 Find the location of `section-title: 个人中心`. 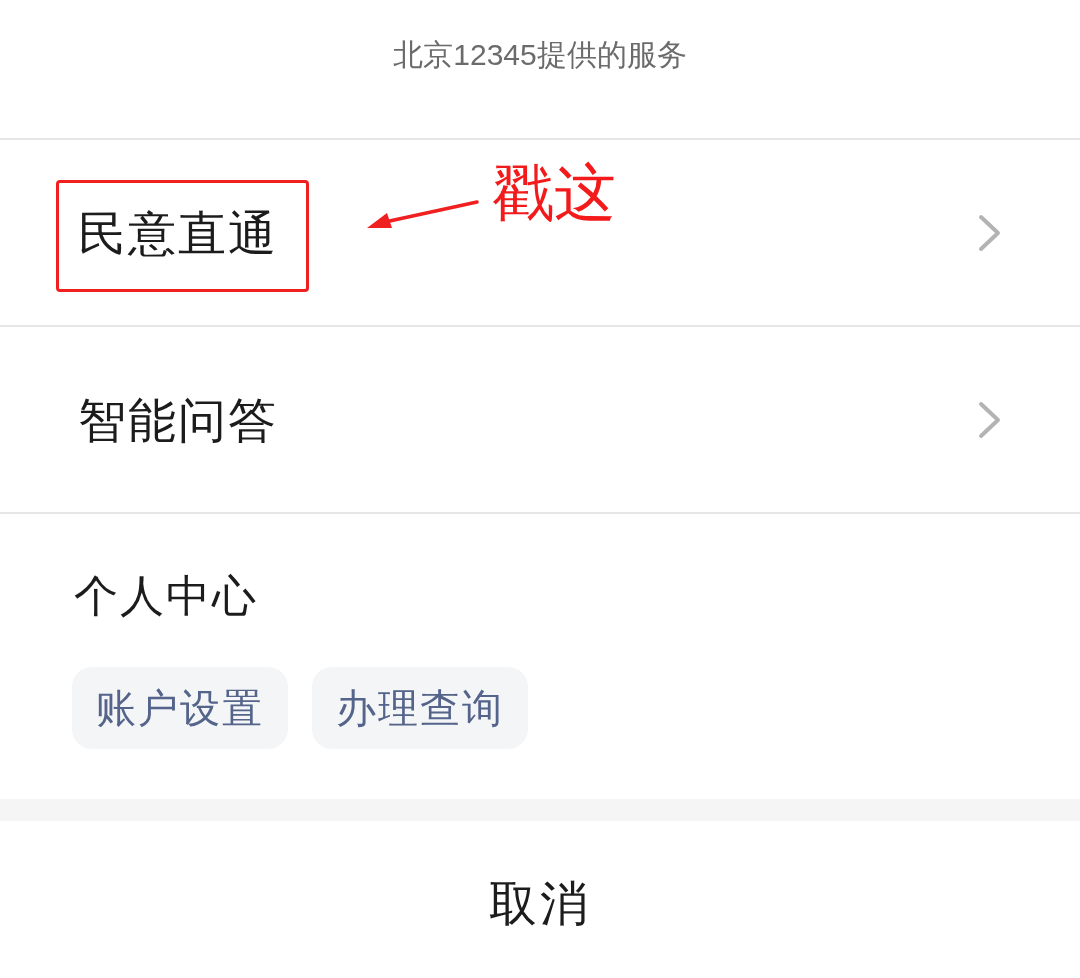

section-title: 个人中心 is located at coordinates (166, 596).